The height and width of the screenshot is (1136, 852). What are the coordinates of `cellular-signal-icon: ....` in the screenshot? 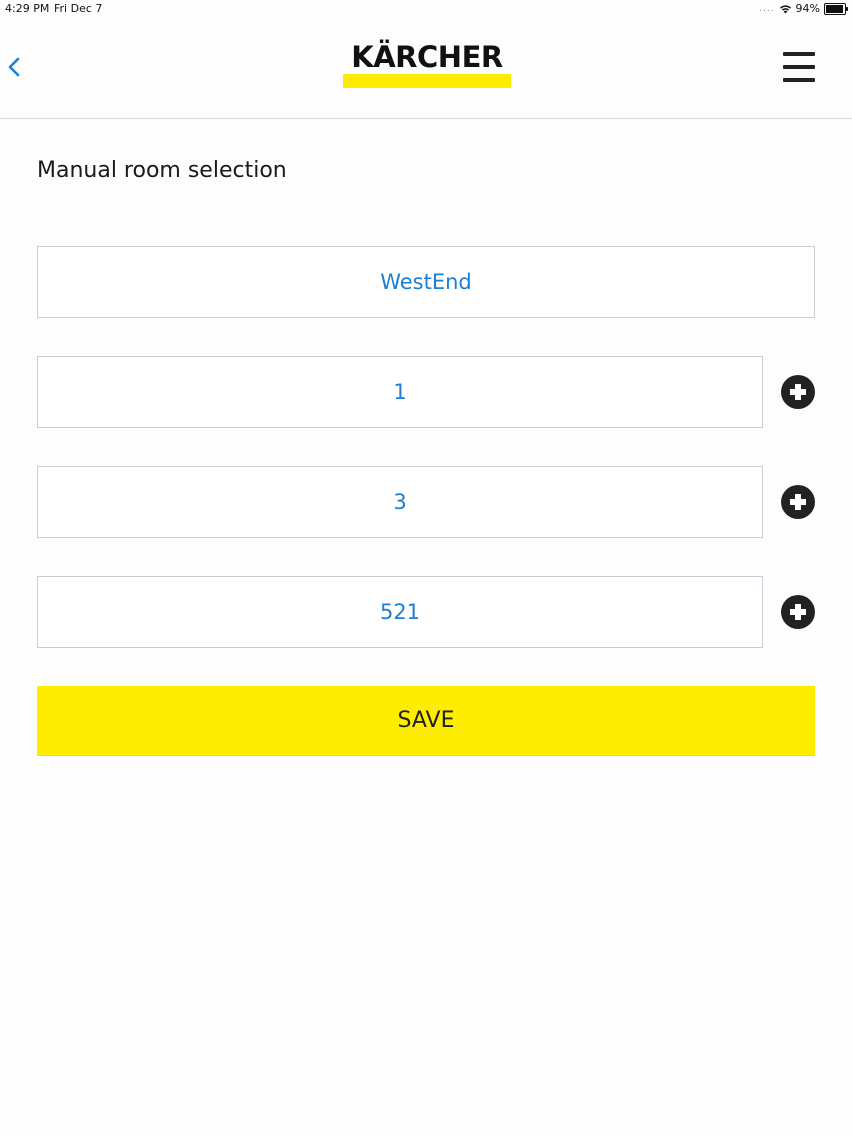 It's located at (767, 8).